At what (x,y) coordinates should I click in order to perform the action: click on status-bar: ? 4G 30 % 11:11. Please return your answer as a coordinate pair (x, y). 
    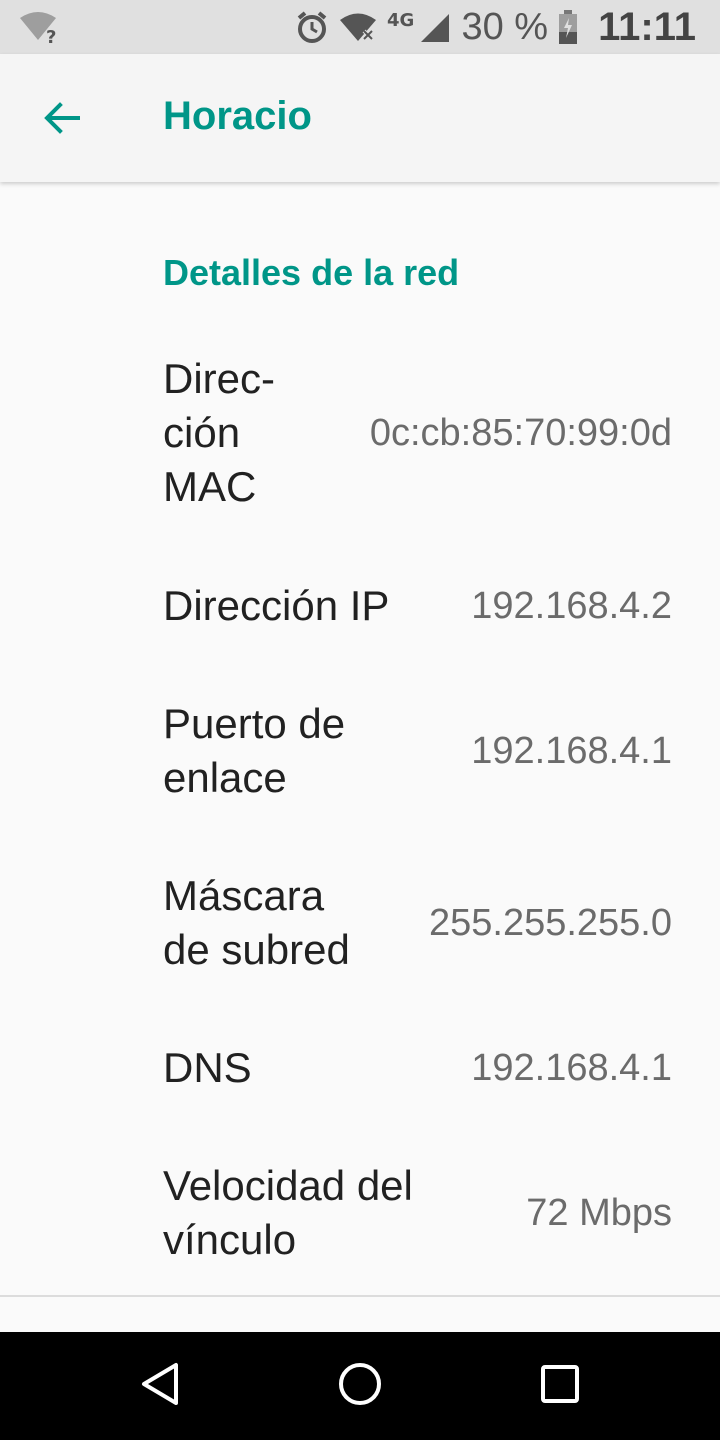
    Looking at the image, I should click on (360, 27).